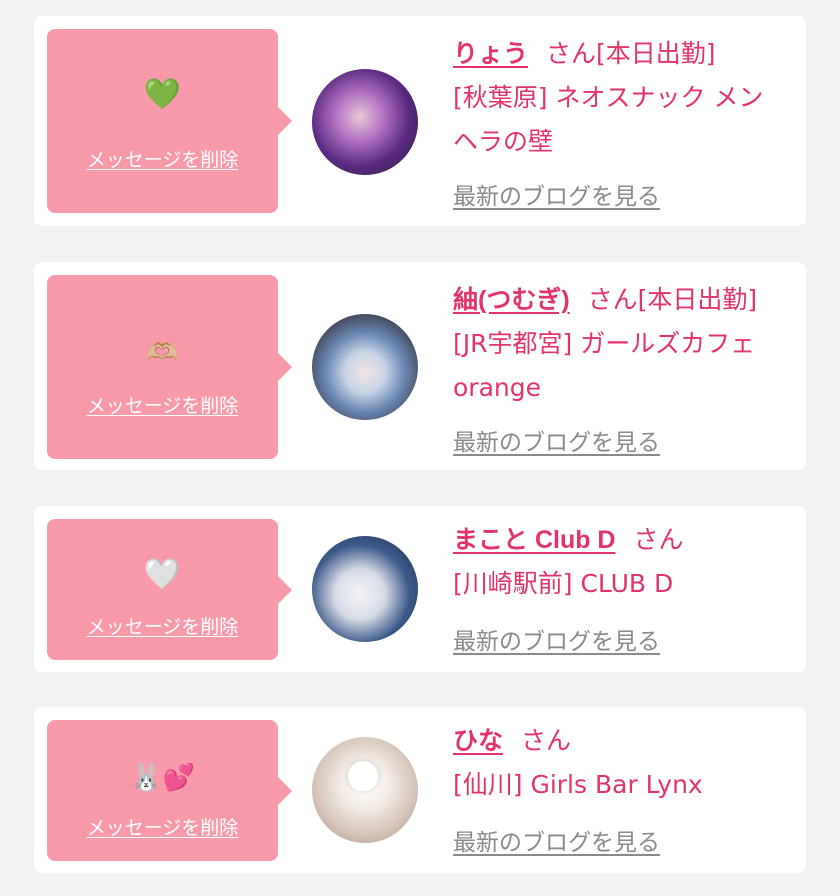  Describe the element at coordinates (478, 741) in the screenshot. I see `cast-name-link: ひな` at that location.